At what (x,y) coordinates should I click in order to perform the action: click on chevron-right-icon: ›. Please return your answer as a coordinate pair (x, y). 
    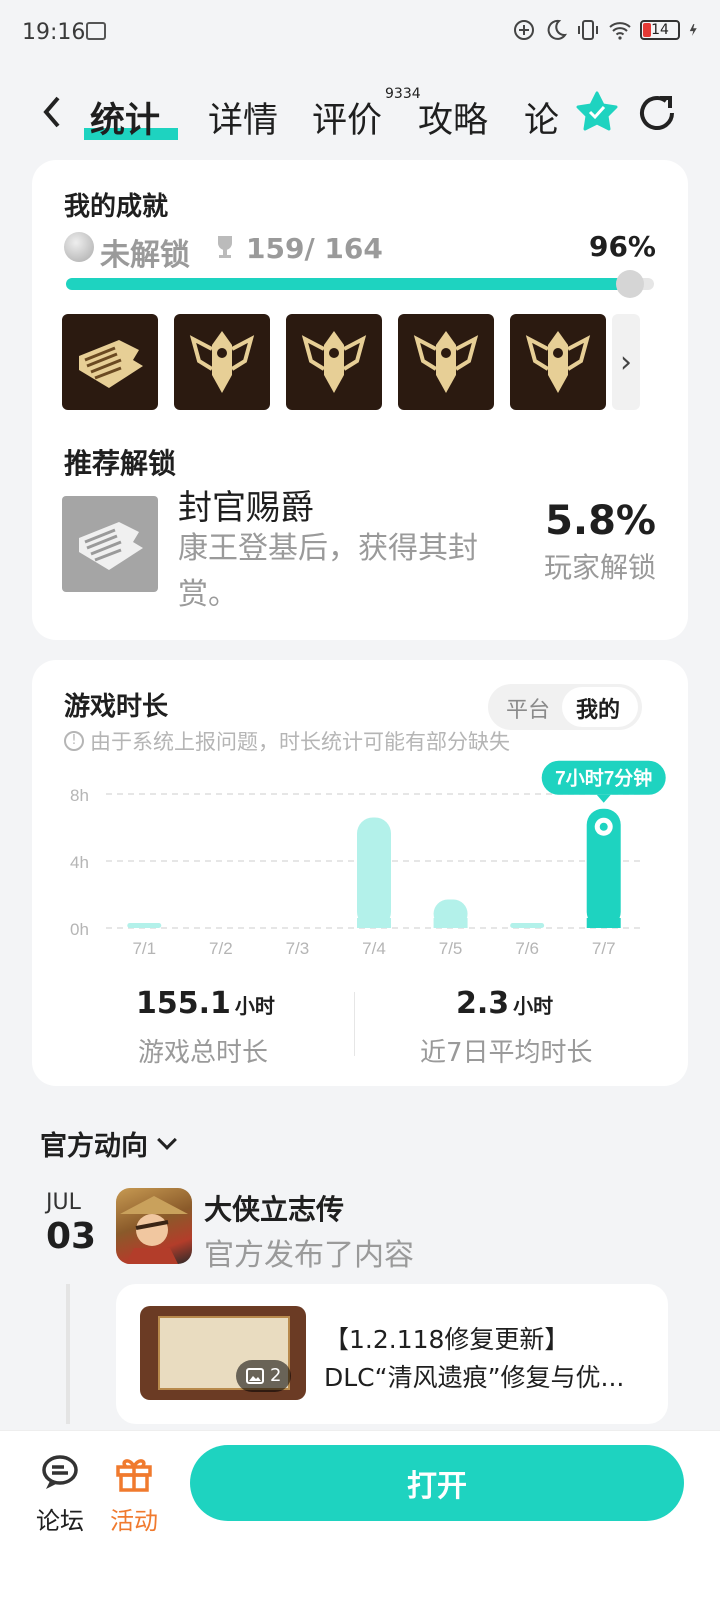
    Looking at the image, I should click on (626, 362).